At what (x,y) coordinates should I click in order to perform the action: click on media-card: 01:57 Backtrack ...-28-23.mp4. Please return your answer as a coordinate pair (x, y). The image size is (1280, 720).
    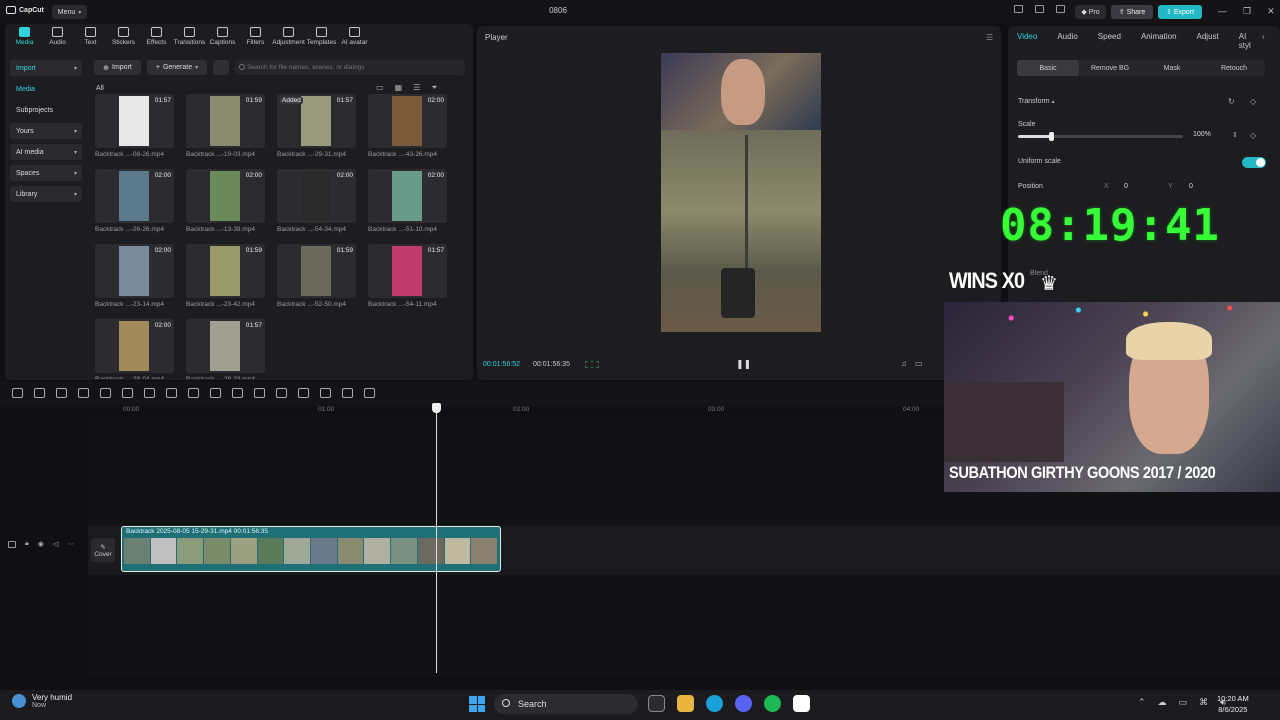
    Looking at the image, I should click on (225, 349).